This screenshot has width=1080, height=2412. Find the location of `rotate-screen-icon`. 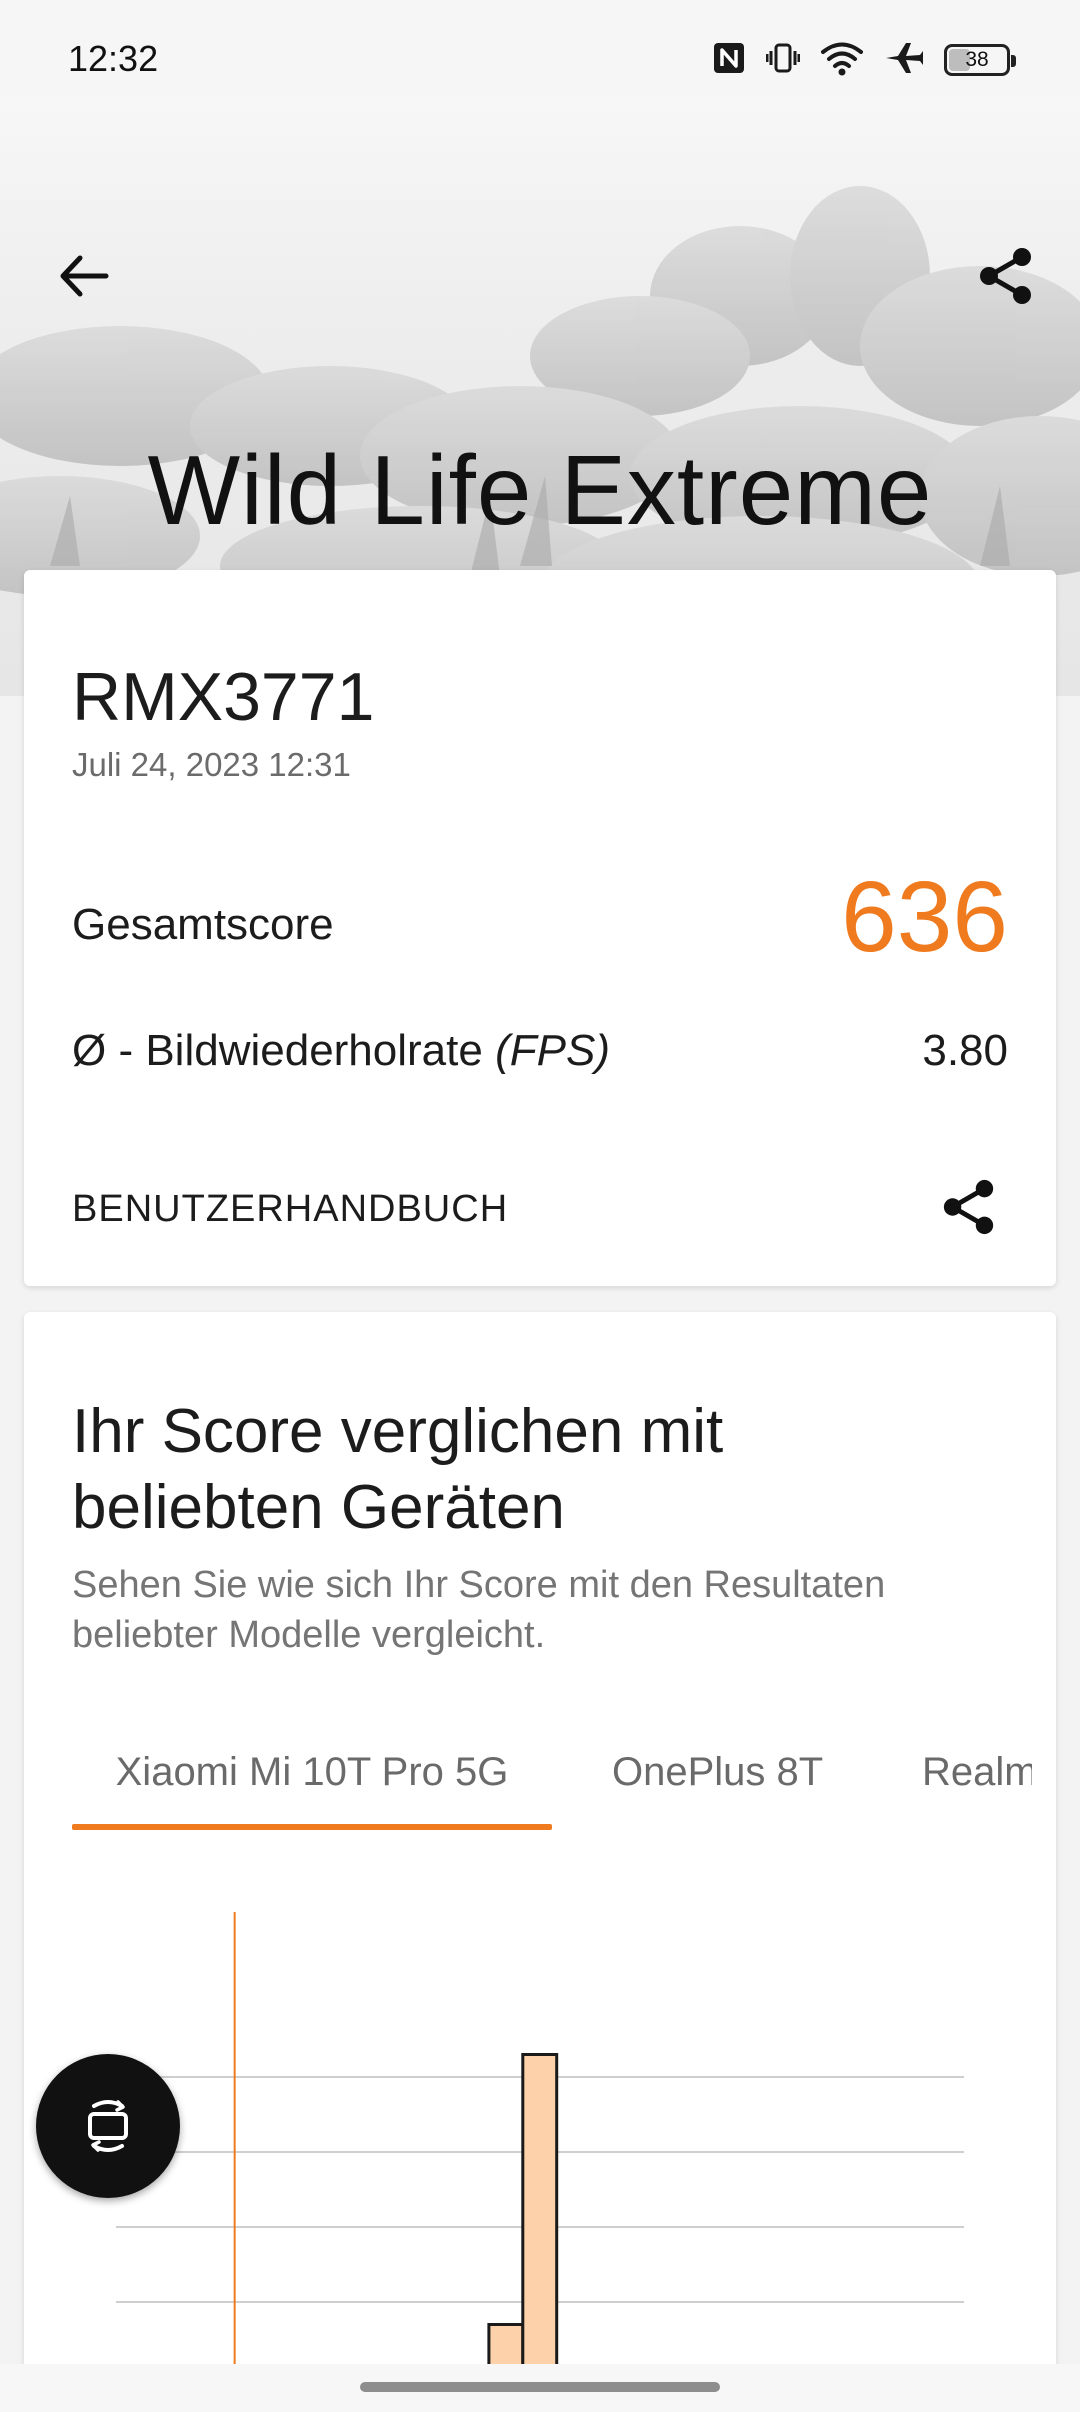

rotate-screen-icon is located at coordinates (108, 2126).